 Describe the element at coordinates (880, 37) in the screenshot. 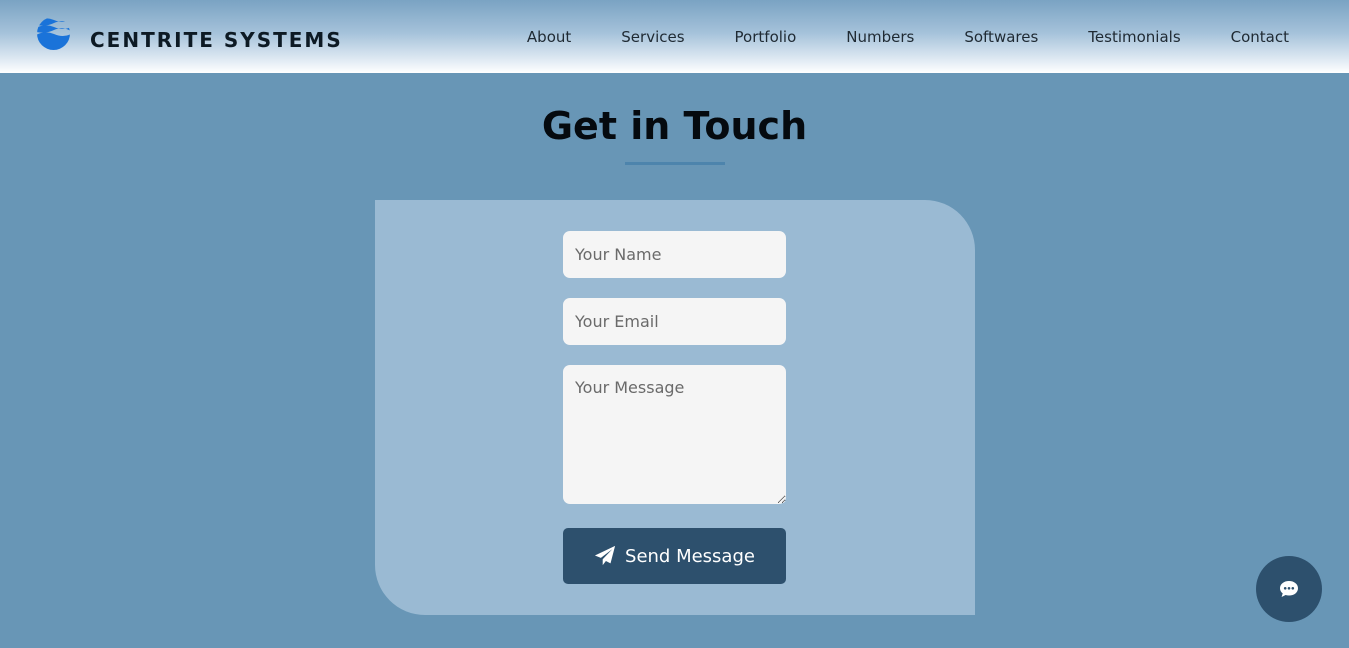

I see `nav-item-numbers: Numbers` at that location.